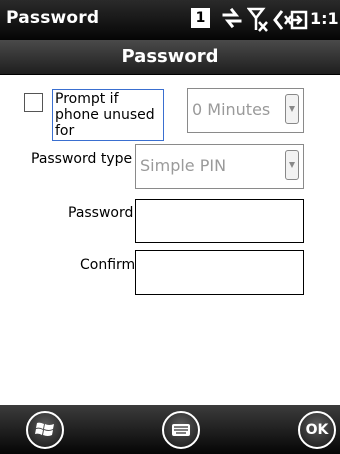 This screenshot has height=454, width=340. I want to click on password-type-value: Simple PIN, so click(183, 165).